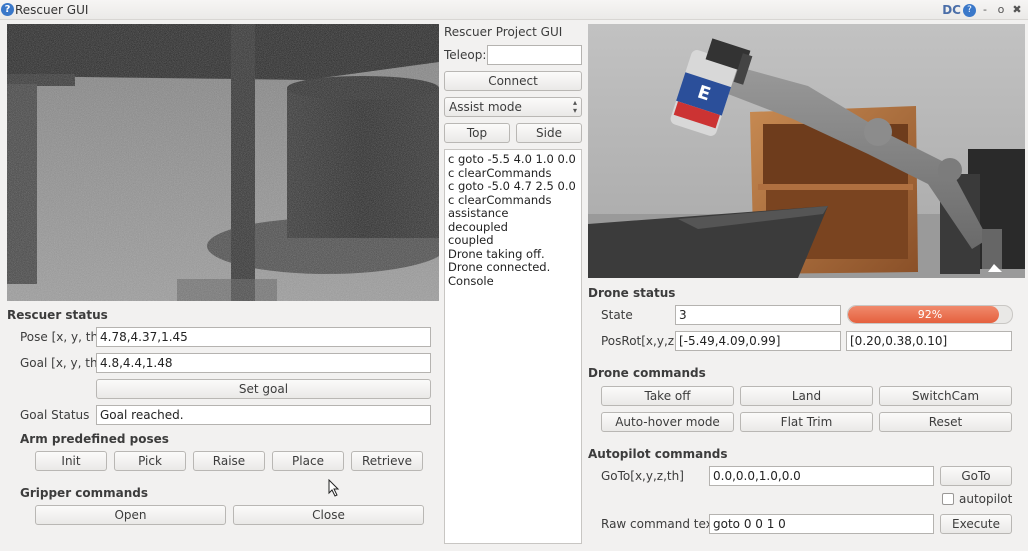  What do you see at coordinates (948, 499) in the screenshot?
I see `autopilot-checkbox` at bounding box center [948, 499].